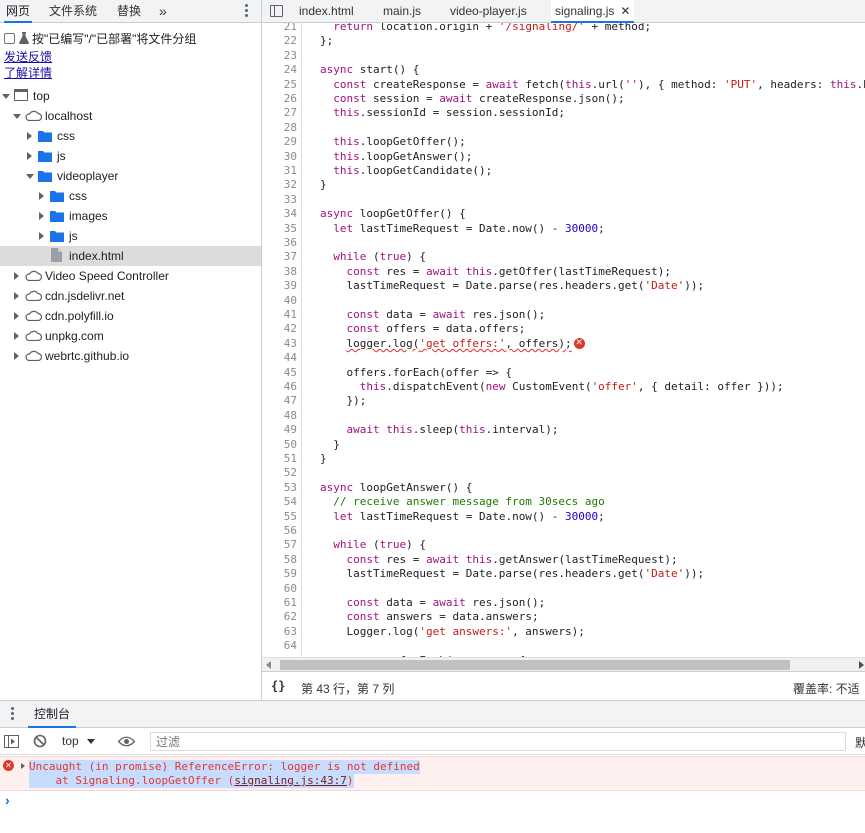 The width and height of the screenshot is (865, 833). I want to click on line-number: 58, so click(290, 560).